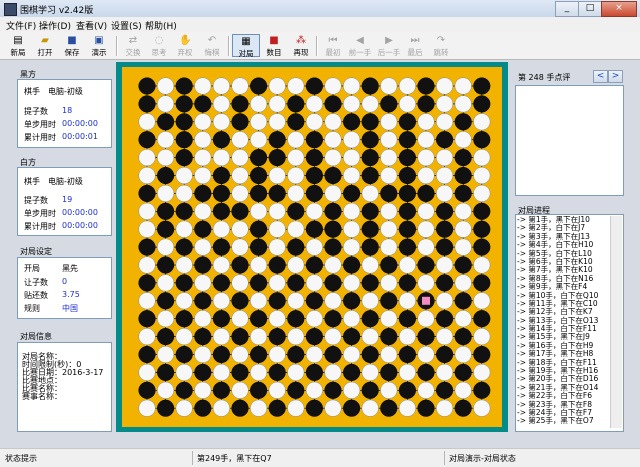  Describe the element at coordinates (600, 76) in the screenshot. I see `comment-prev-button: <` at that location.